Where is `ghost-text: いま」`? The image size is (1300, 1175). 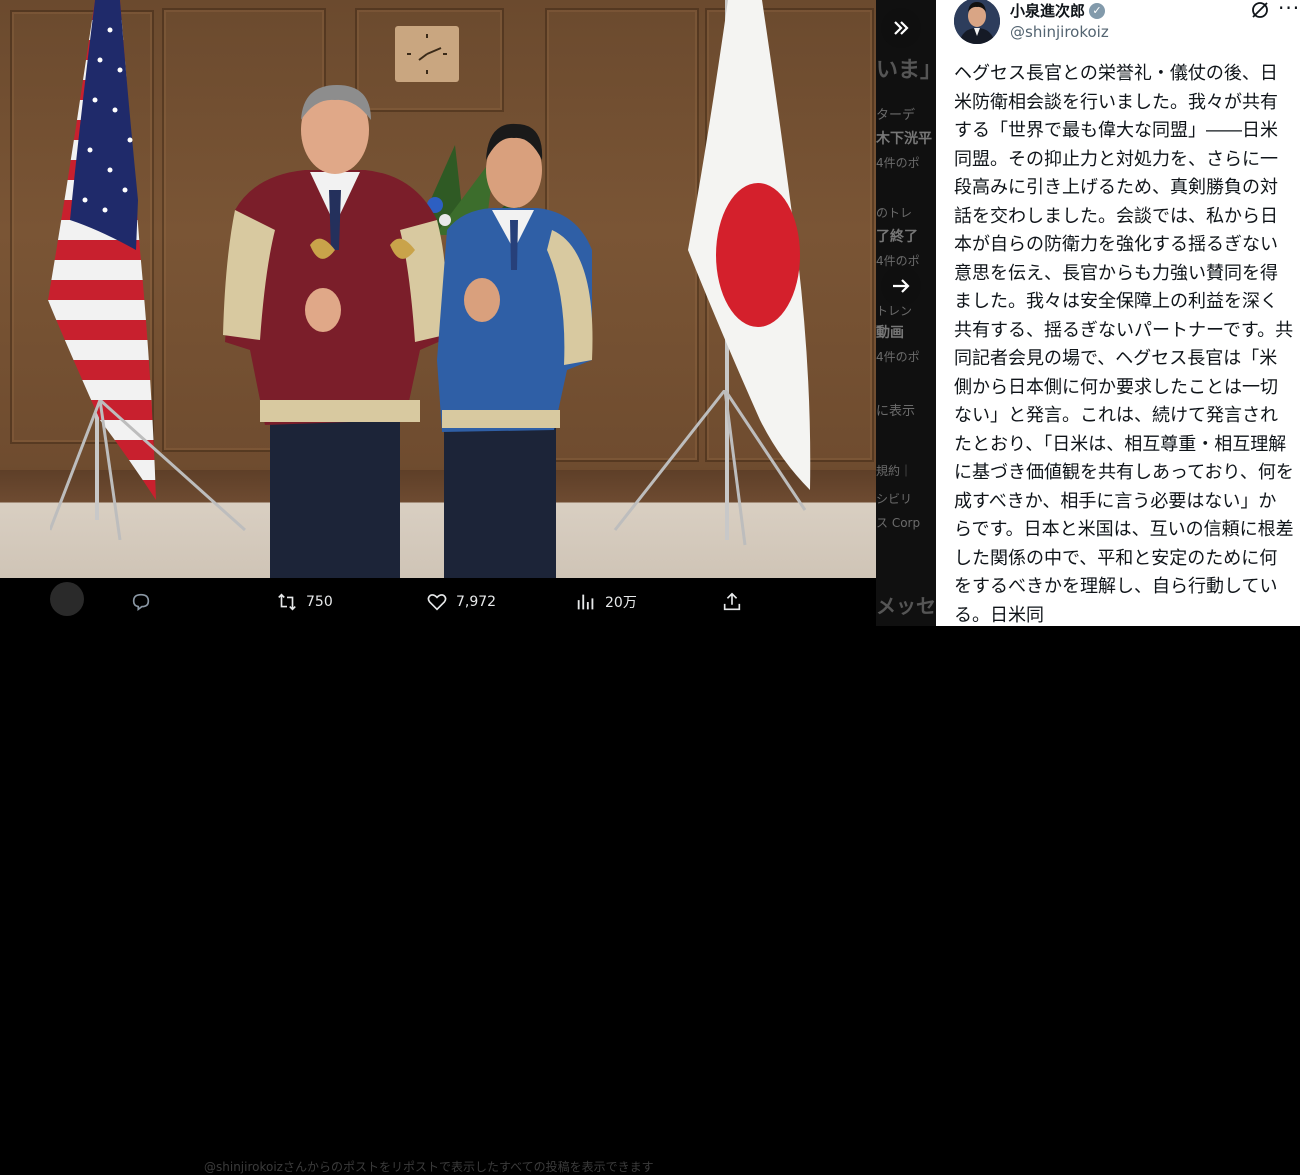
ghost-text: いま」 is located at coordinates (906, 70).